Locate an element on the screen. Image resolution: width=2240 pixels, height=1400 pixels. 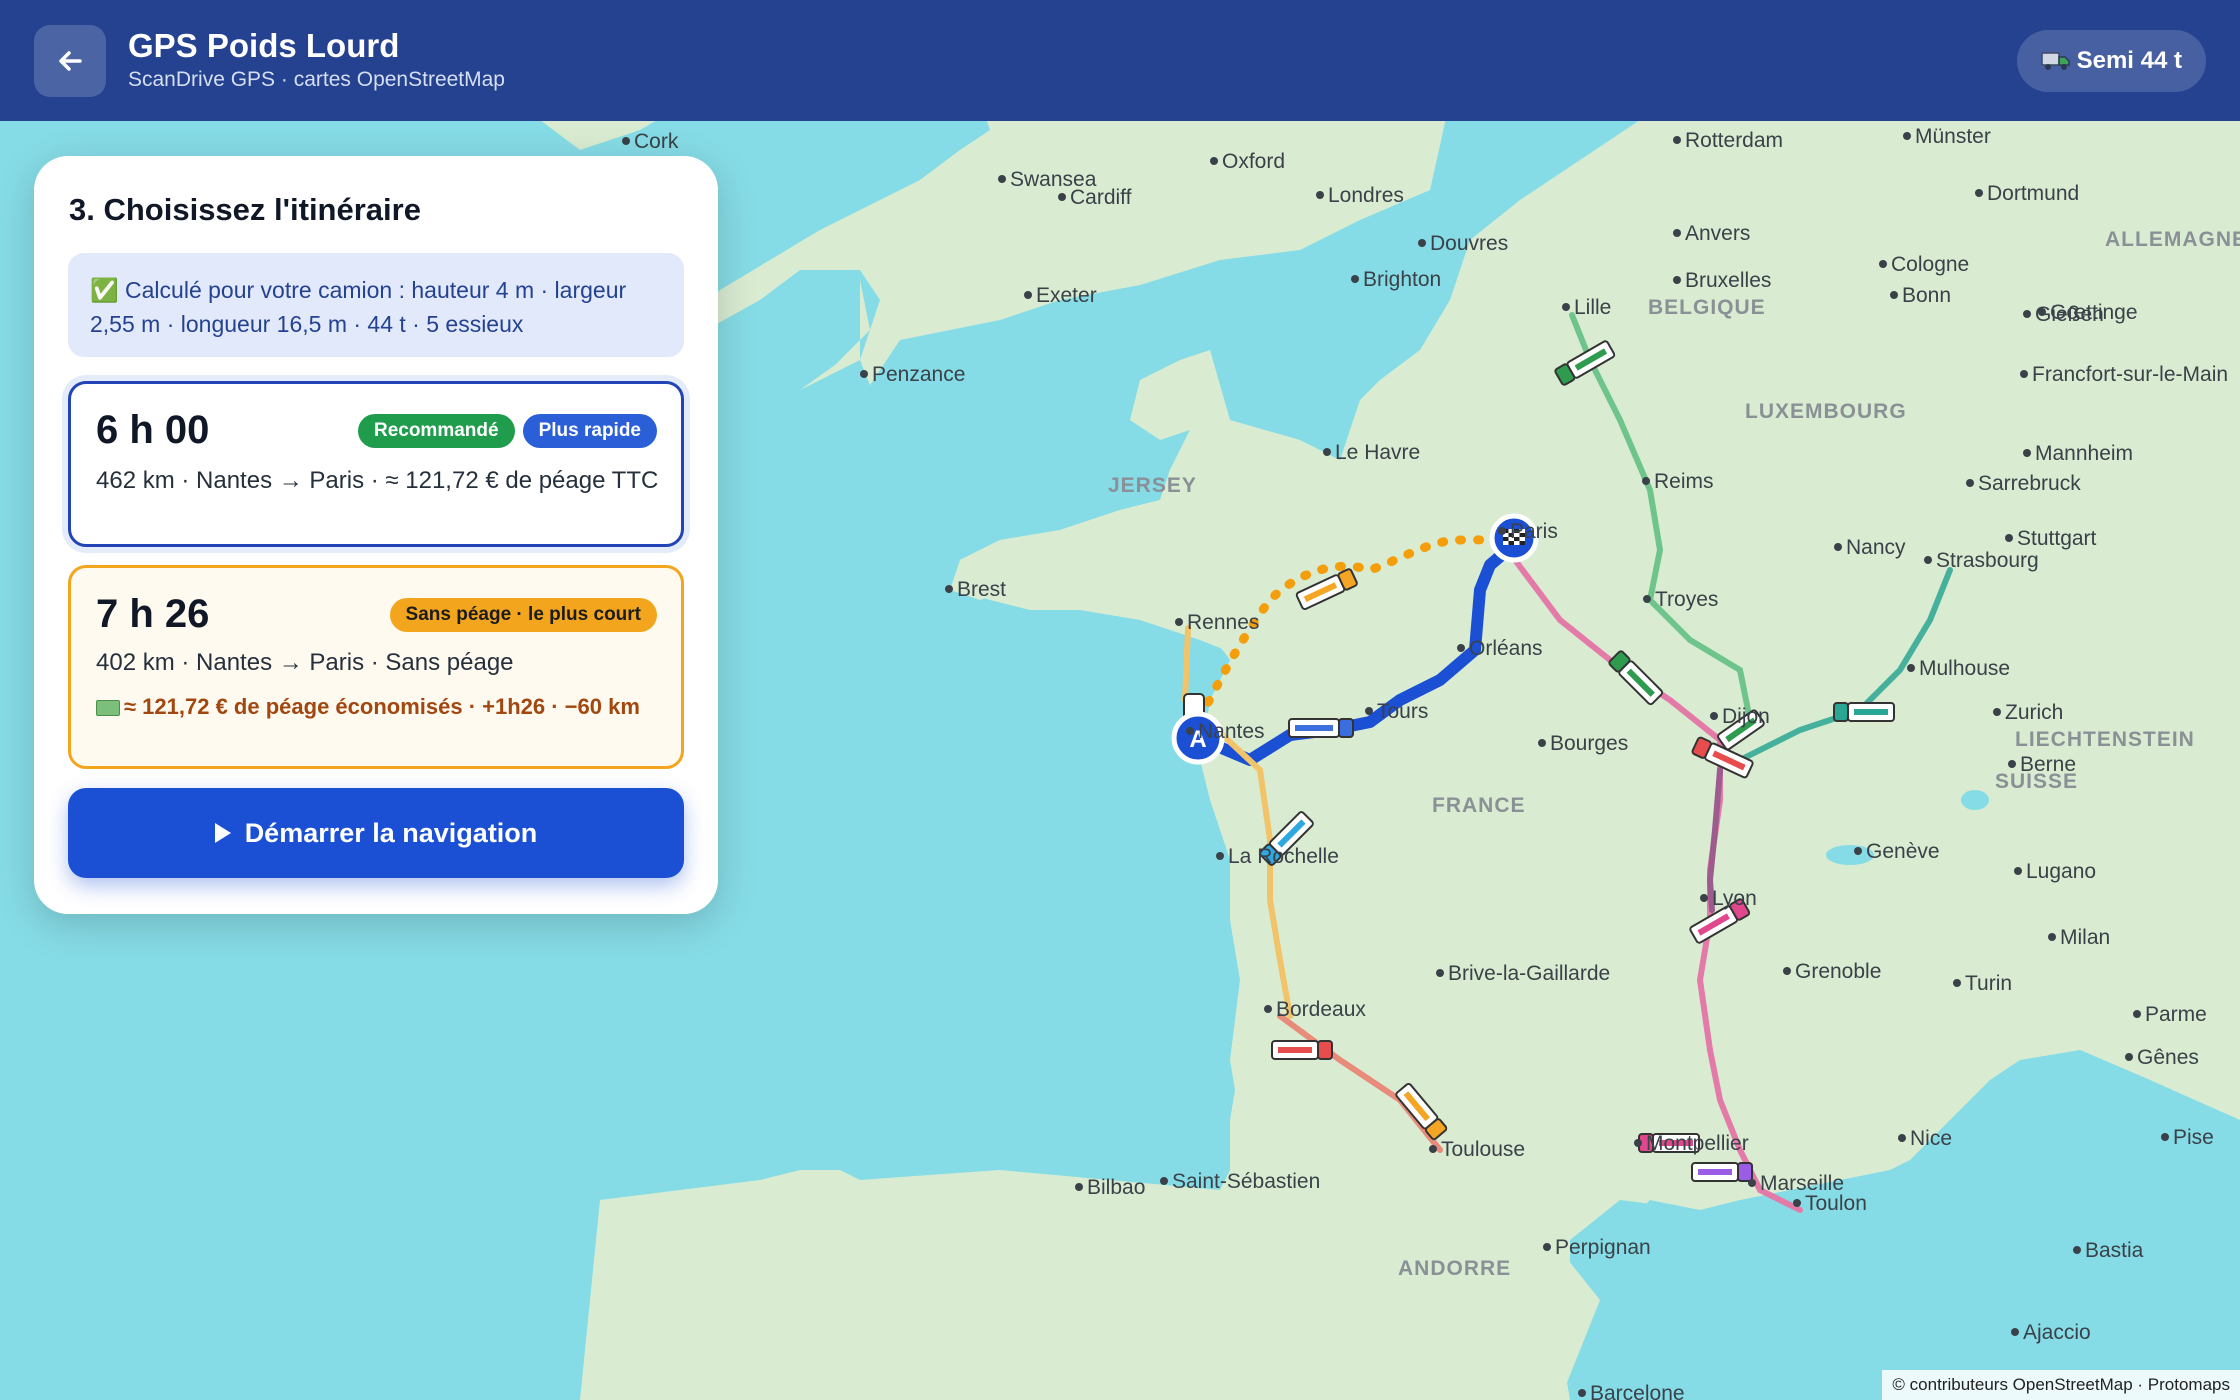
city-label: Turin is located at coordinates (1988, 983).